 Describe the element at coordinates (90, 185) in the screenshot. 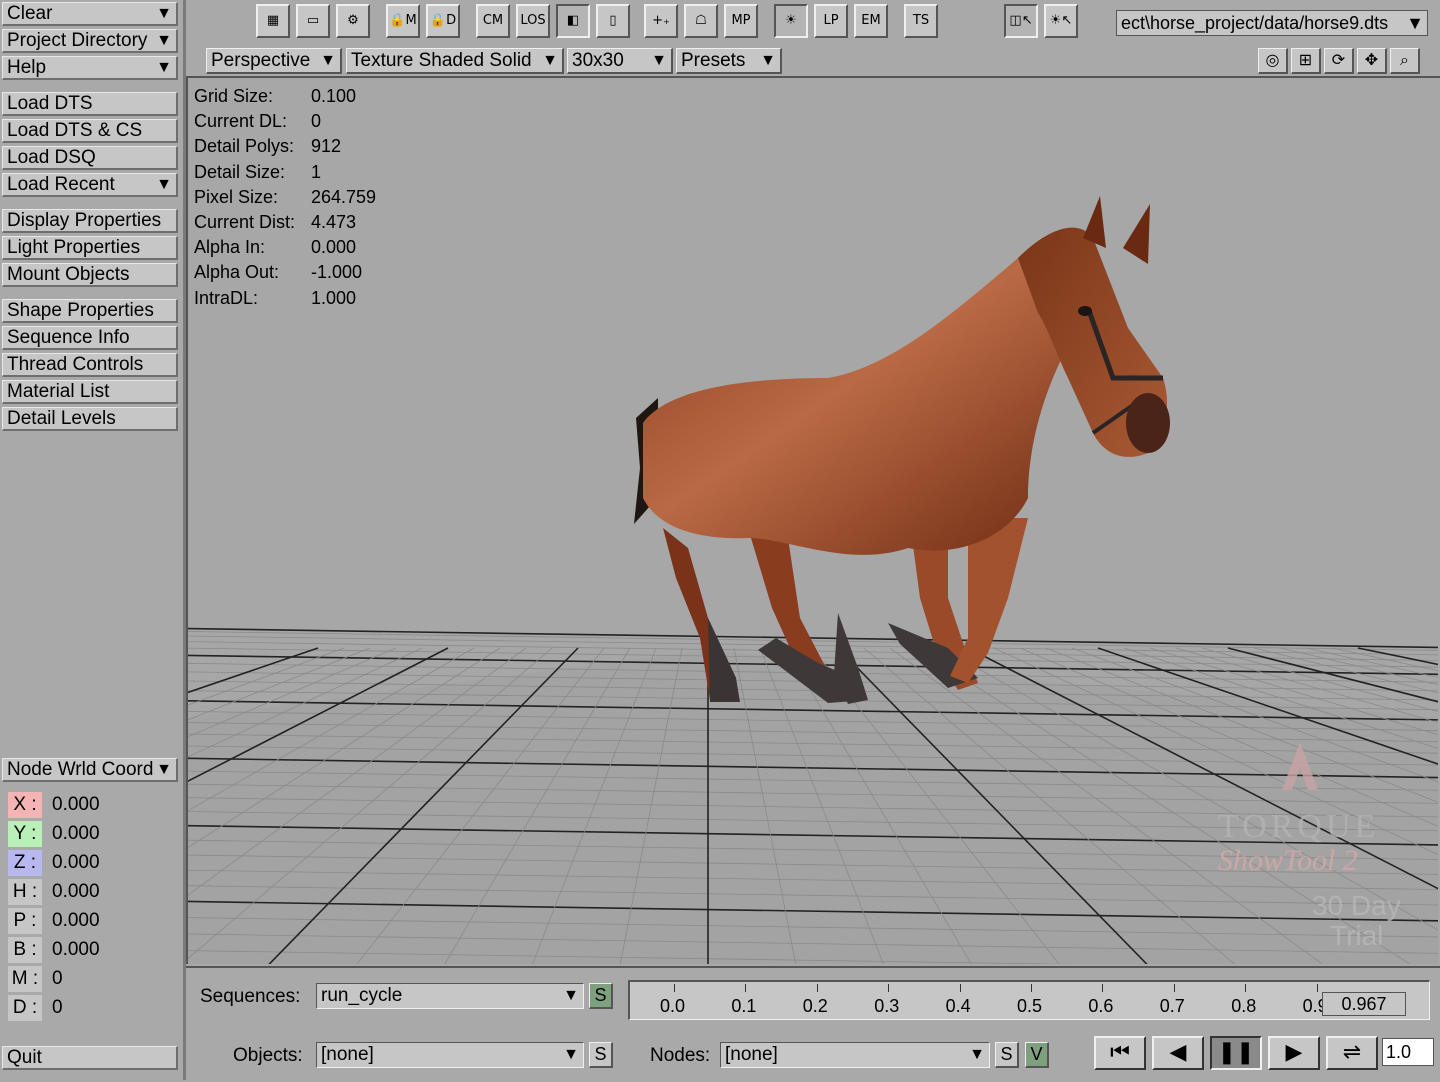

I see `load-recent-dropdown: Load Recent` at that location.